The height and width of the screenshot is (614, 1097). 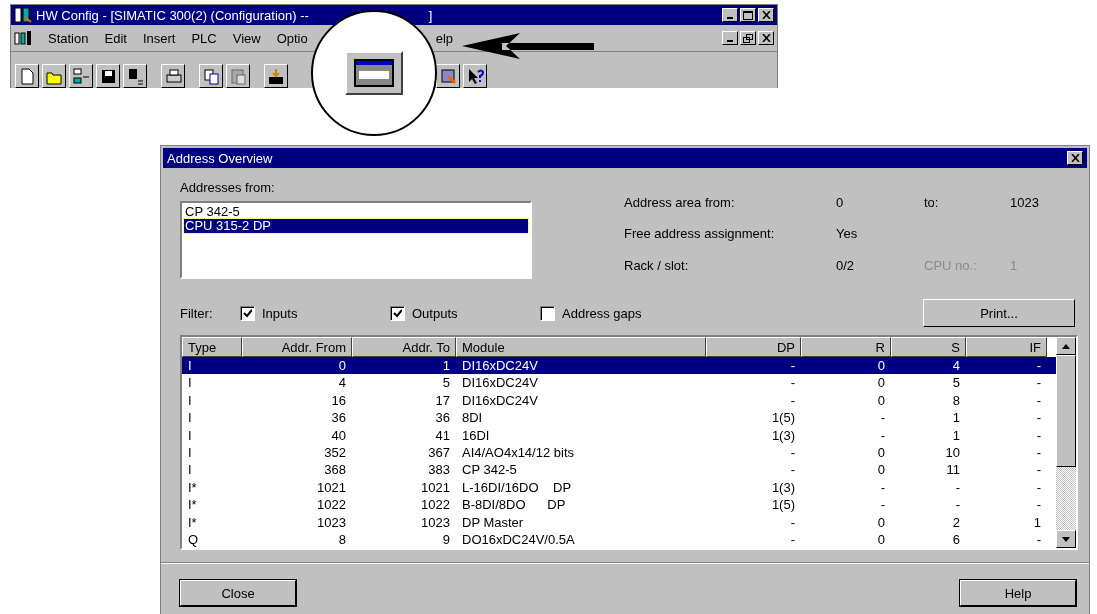 What do you see at coordinates (619, 383) in the screenshot?
I see `table-row: I 4 5 DI16xDC24V - 0 5 -` at bounding box center [619, 383].